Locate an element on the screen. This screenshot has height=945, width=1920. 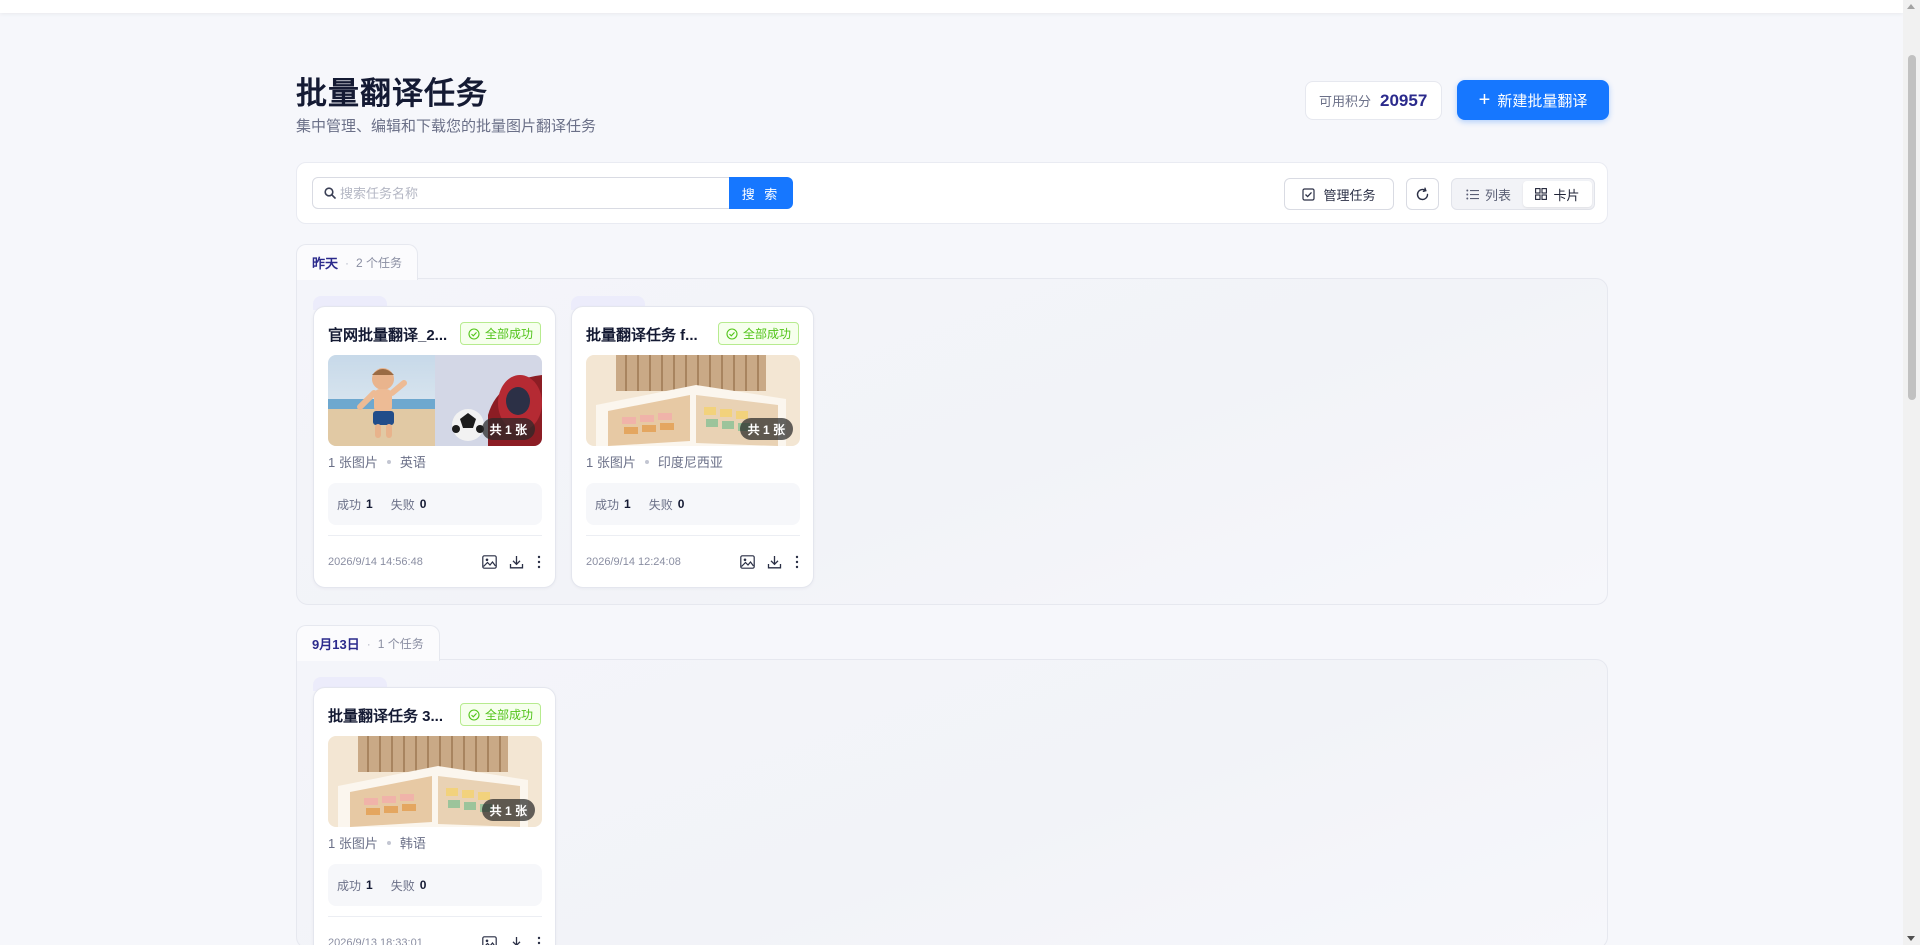
view-card-label: 卡片 is located at coordinates (1566, 195).